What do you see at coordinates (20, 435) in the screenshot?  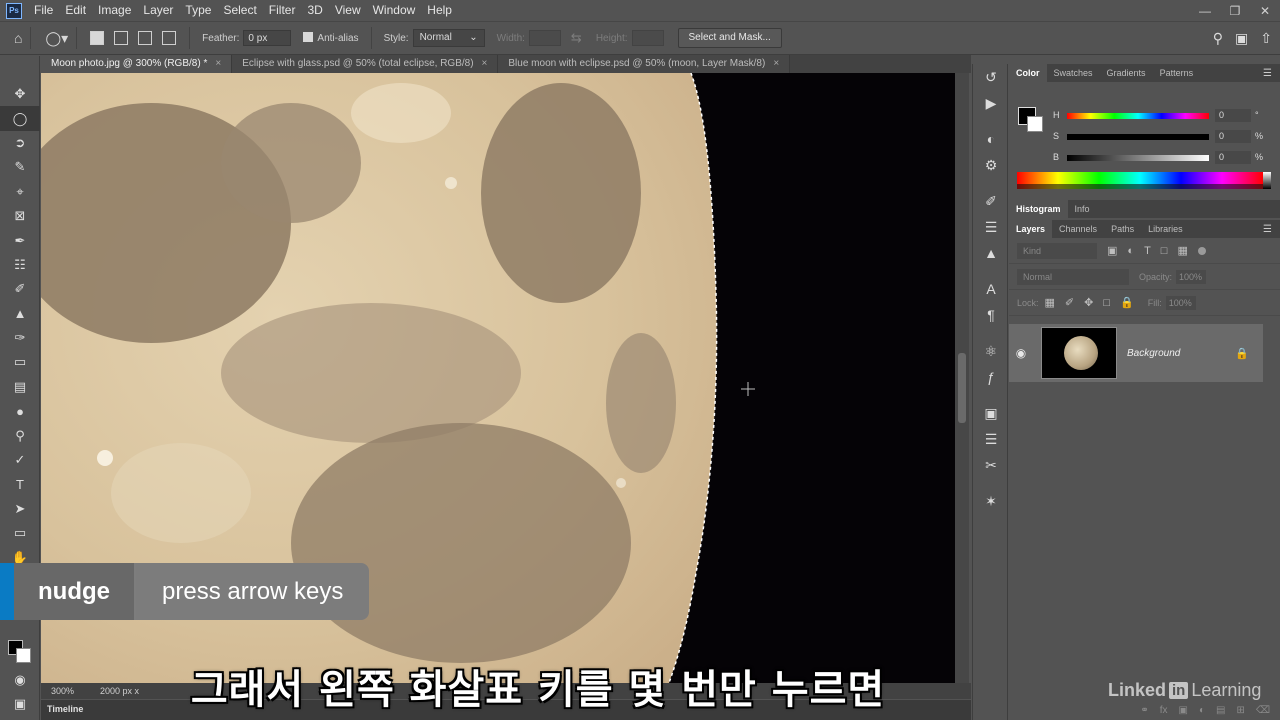 I see `dodge-tool-icon: ⚲` at bounding box center [20, 435].